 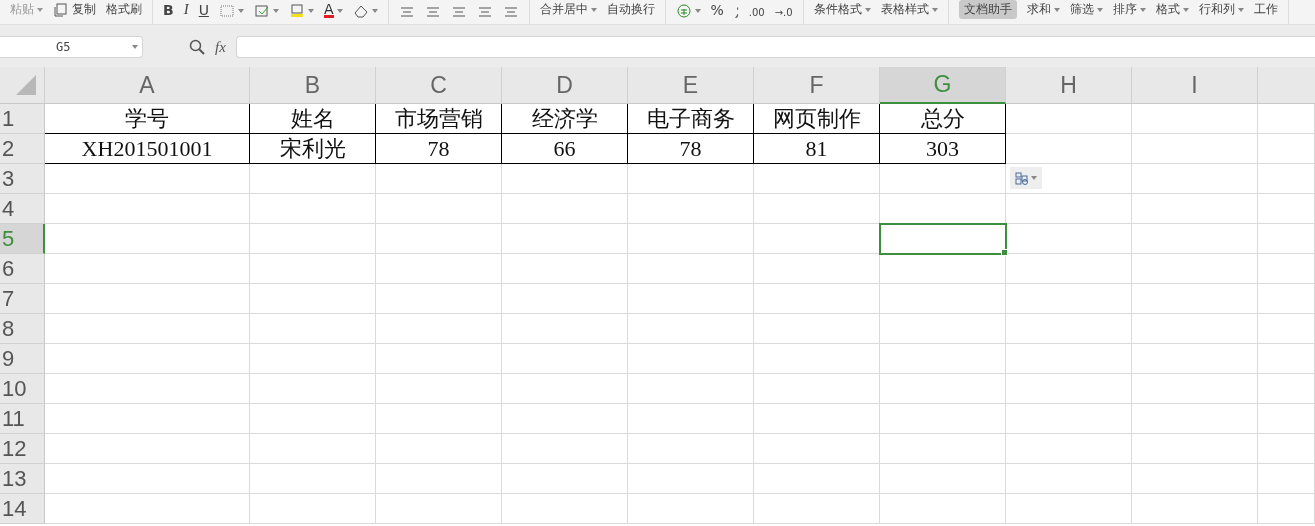 What do you see at coordinates (909, 9) in the screenshot?
I see `toolbar-button: 表格样式` at bounding box center [909, 9].